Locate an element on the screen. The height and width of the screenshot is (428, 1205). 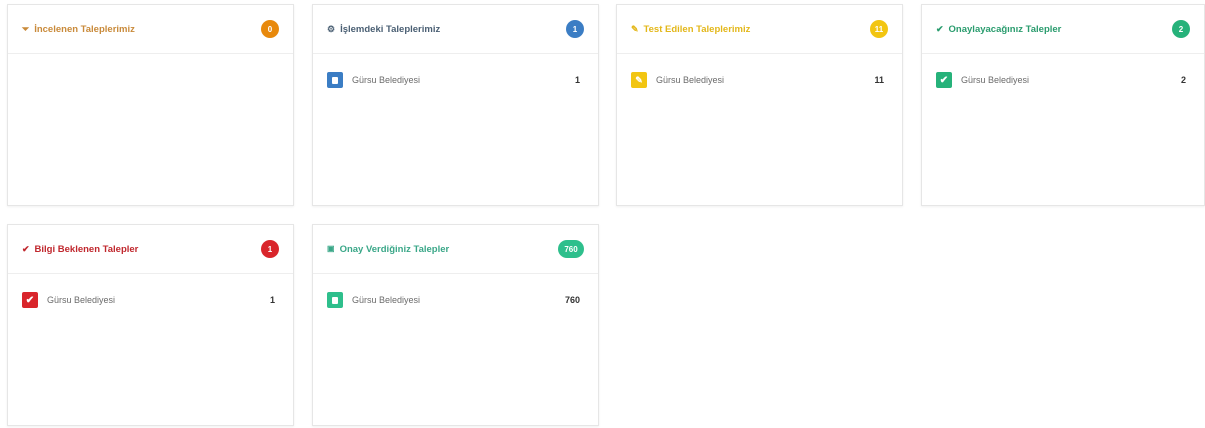
card-title-label: Onay Verdiğiniz Talepler is located at coordinates (394, 249).